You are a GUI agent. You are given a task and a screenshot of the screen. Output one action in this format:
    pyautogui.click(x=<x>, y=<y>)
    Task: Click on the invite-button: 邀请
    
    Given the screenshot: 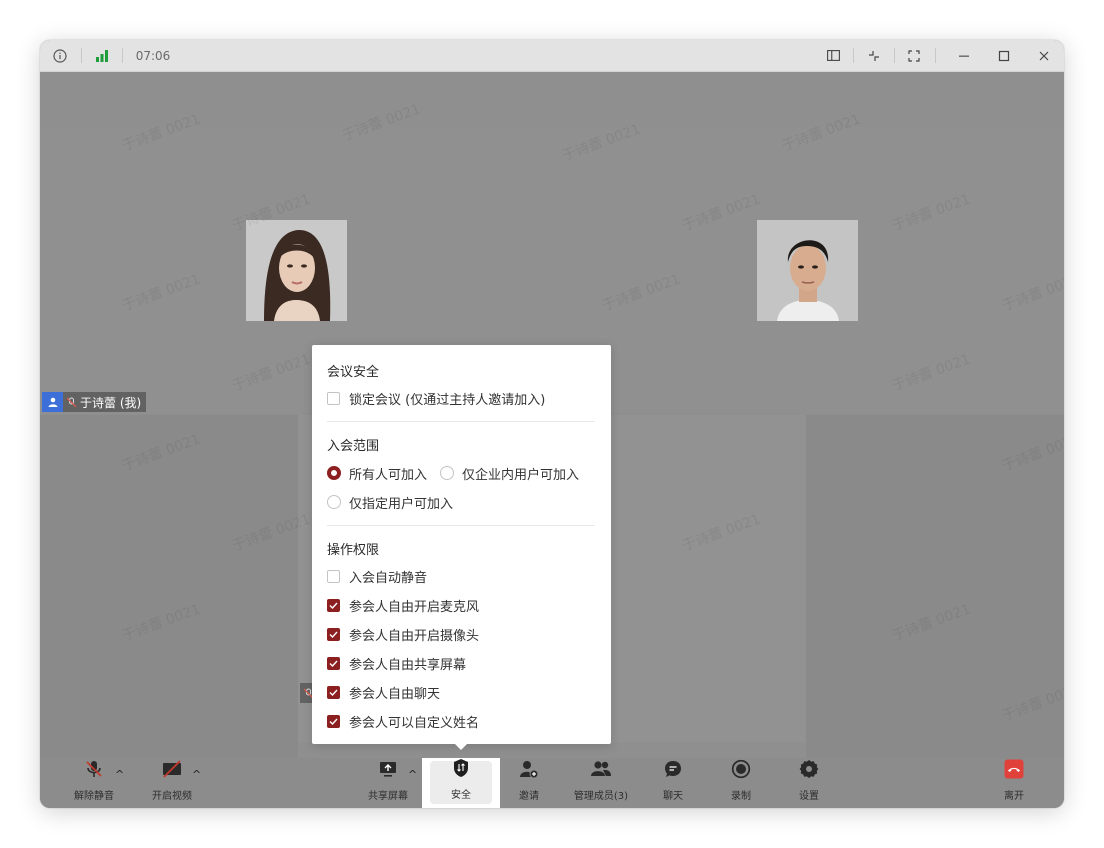 What is the action you would take?
    pyautogui.click(x=529, y=783)
    